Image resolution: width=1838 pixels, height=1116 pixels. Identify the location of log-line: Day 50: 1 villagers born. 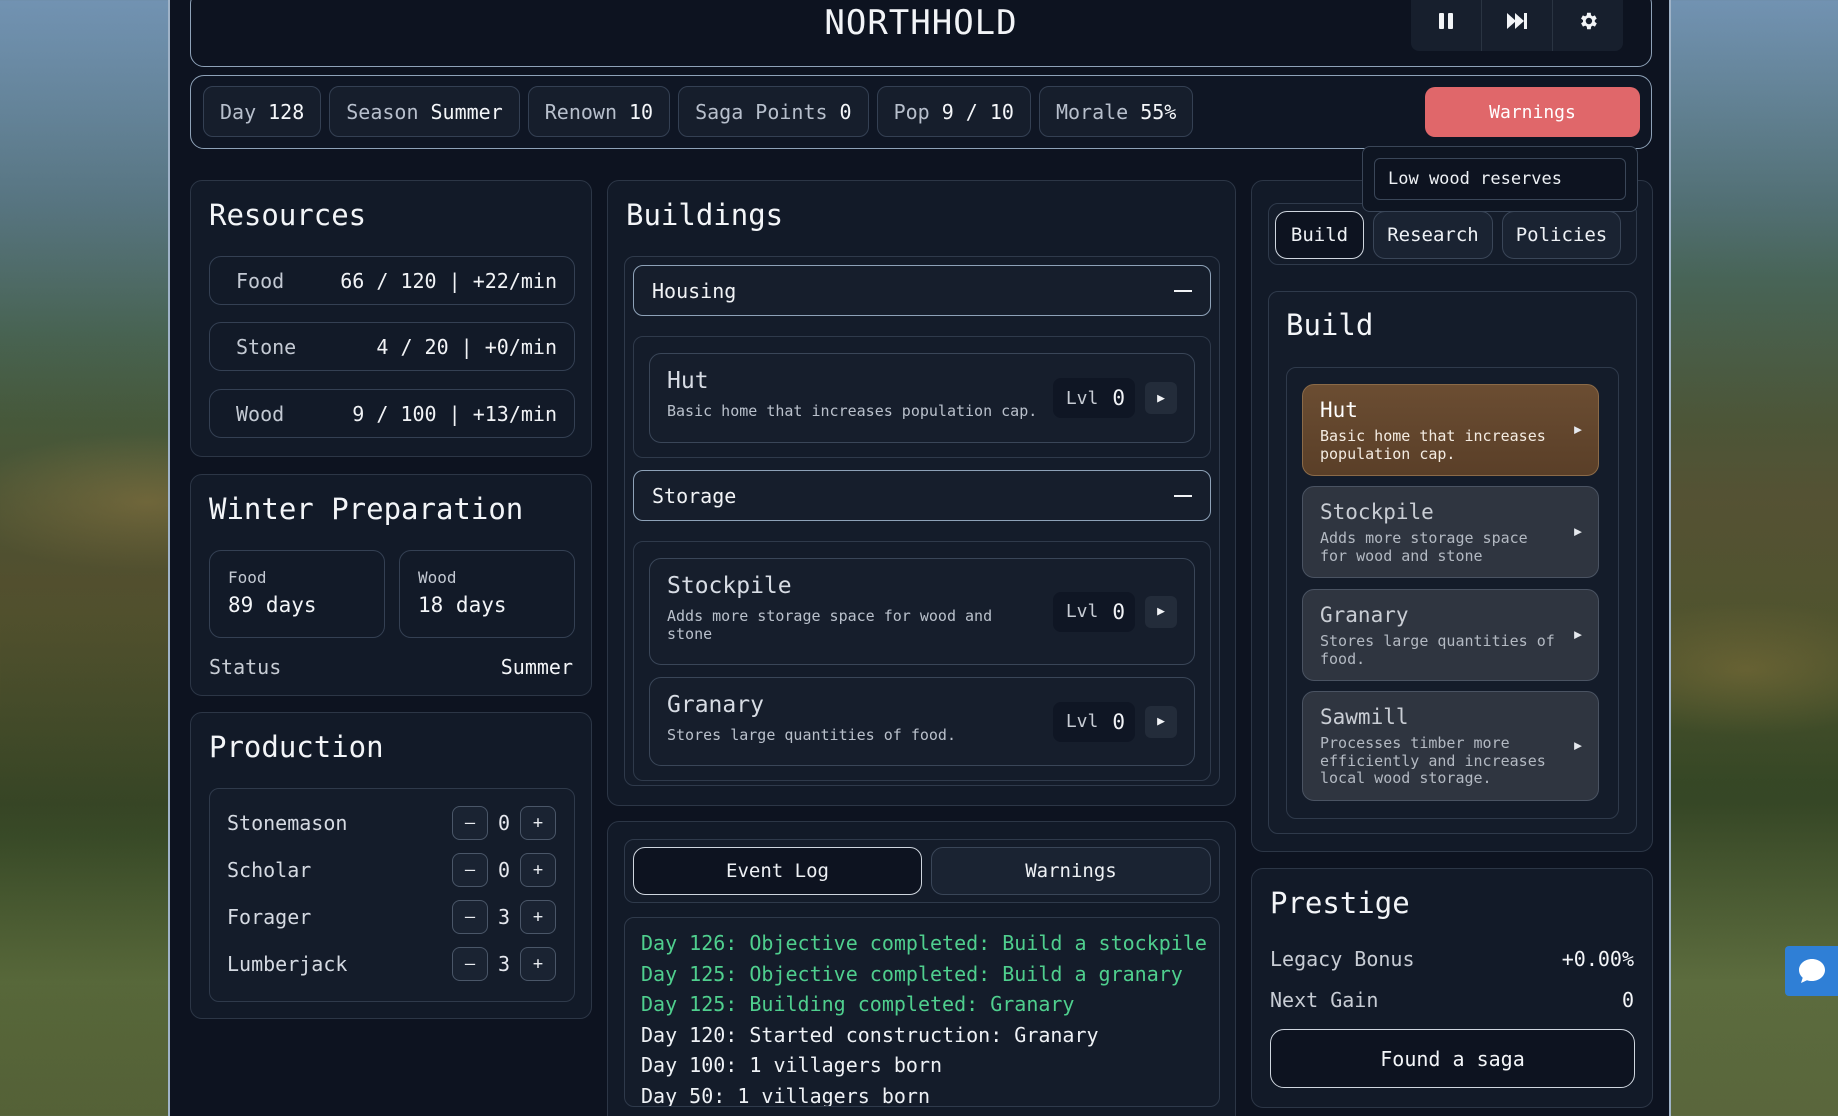
(785, 1095).